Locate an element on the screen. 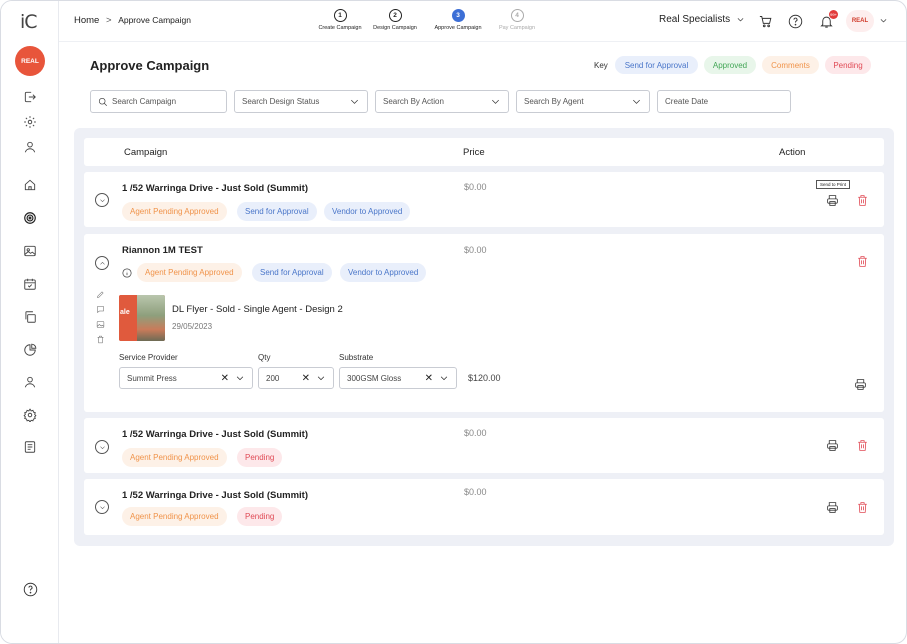 This screenshot has height=644, width=907. col-price: Price is located at coordinates (474, 152).